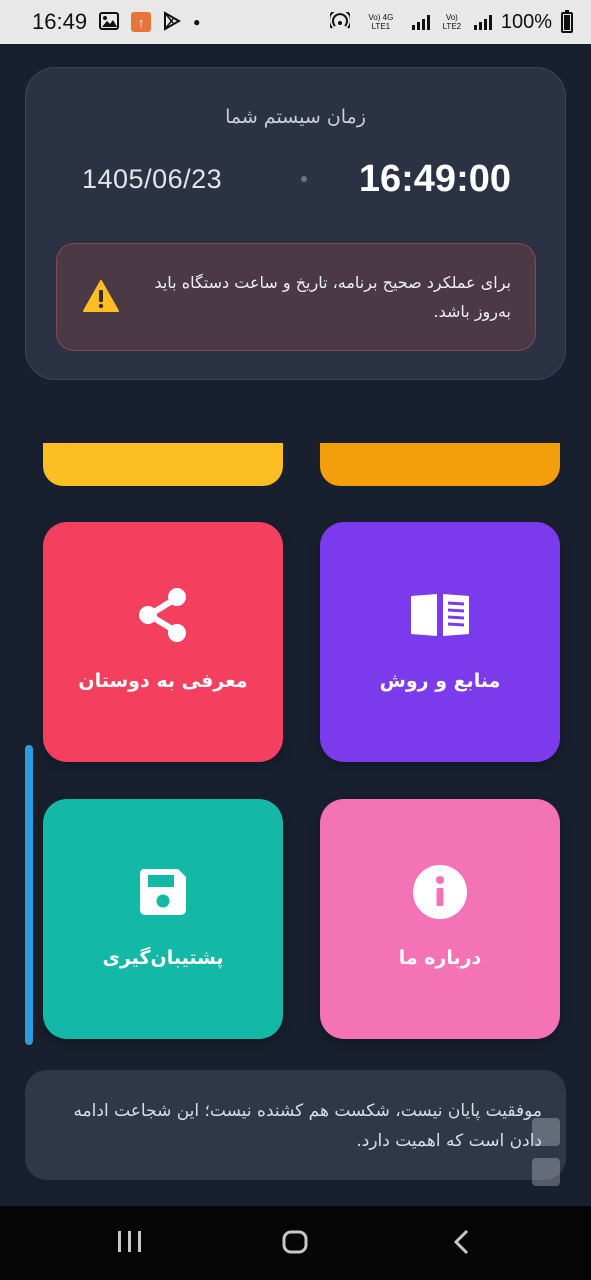 This screenshot has height=1280, width=591. I want to click on scrollbar, so click(29, 895).